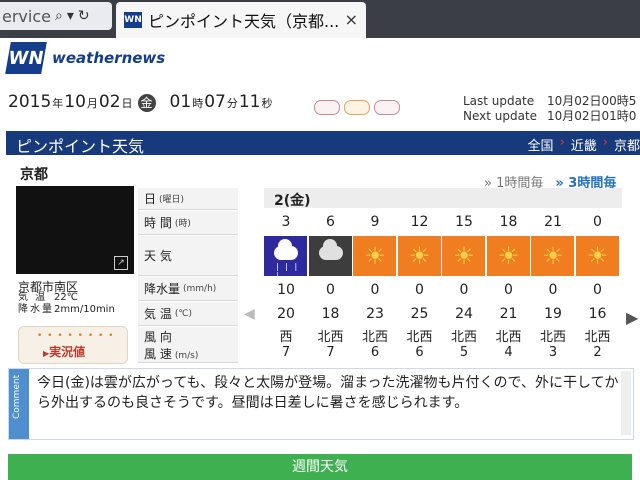 The image size is (640, 480). What do you see at coordinates (188, 256) in the screenshot?
I see `row-label-weather: 天 気` at bounding box center [188, 256].